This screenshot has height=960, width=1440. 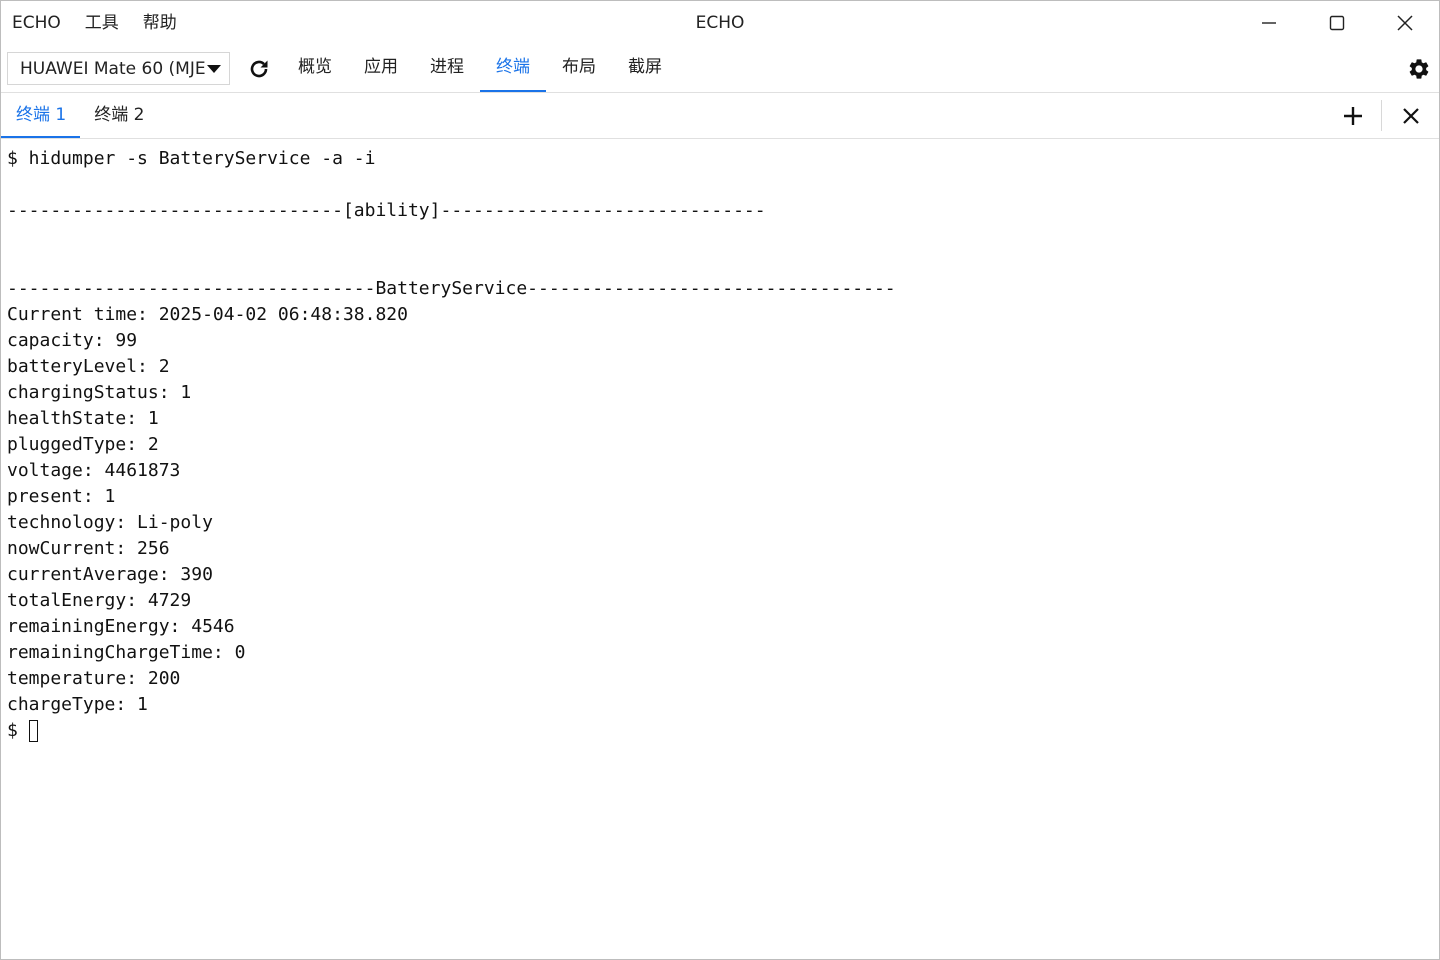 I want to click on terminal-line: chargeType: 1, so click(x=77, y=704).